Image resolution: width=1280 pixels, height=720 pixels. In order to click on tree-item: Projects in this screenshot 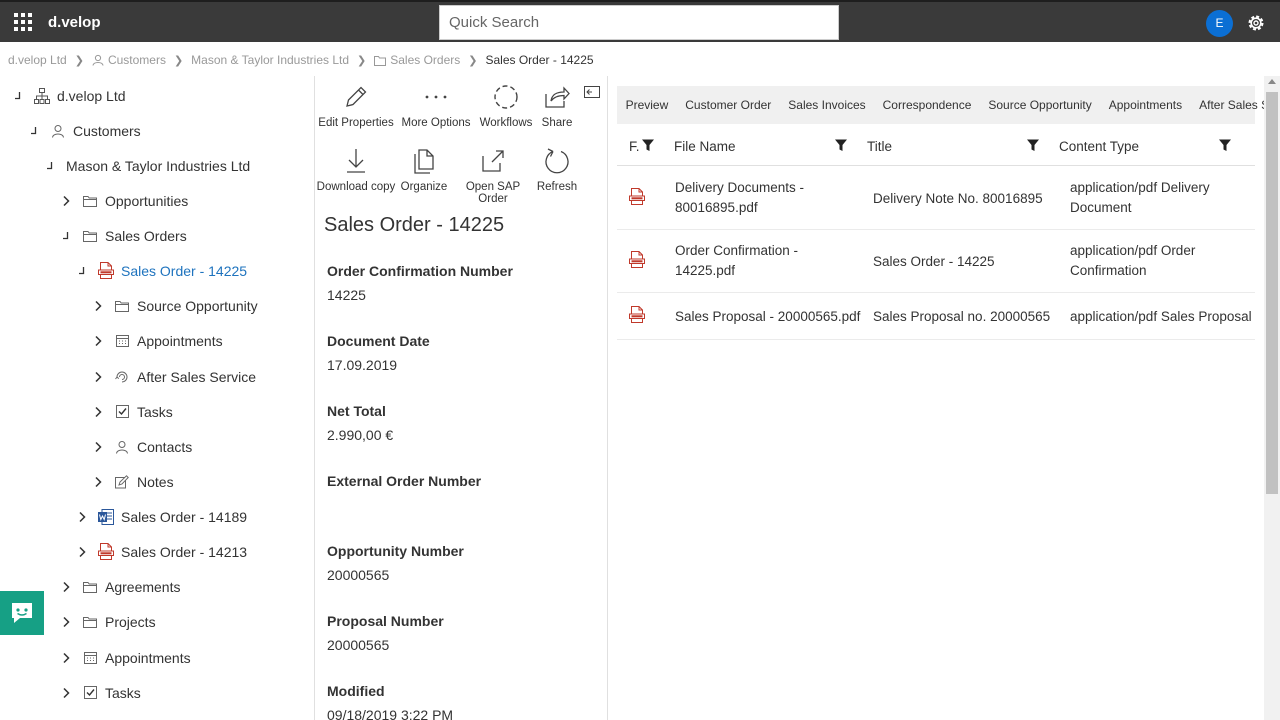, I will do `click(107, 621)`.